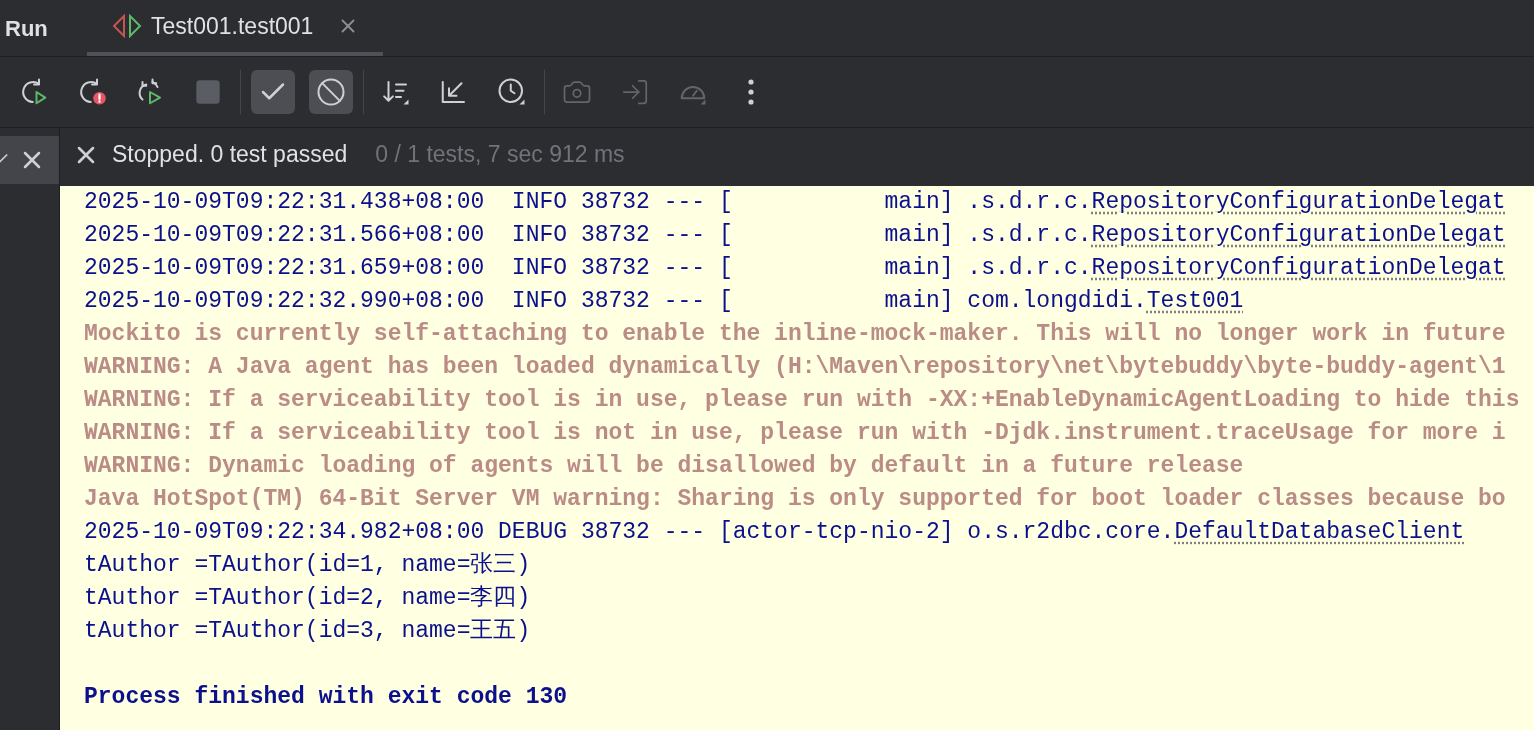  What do you see at coordinates (751, 92) in the screenshot?
I see `more-icon` at bounding box center [751, 92].